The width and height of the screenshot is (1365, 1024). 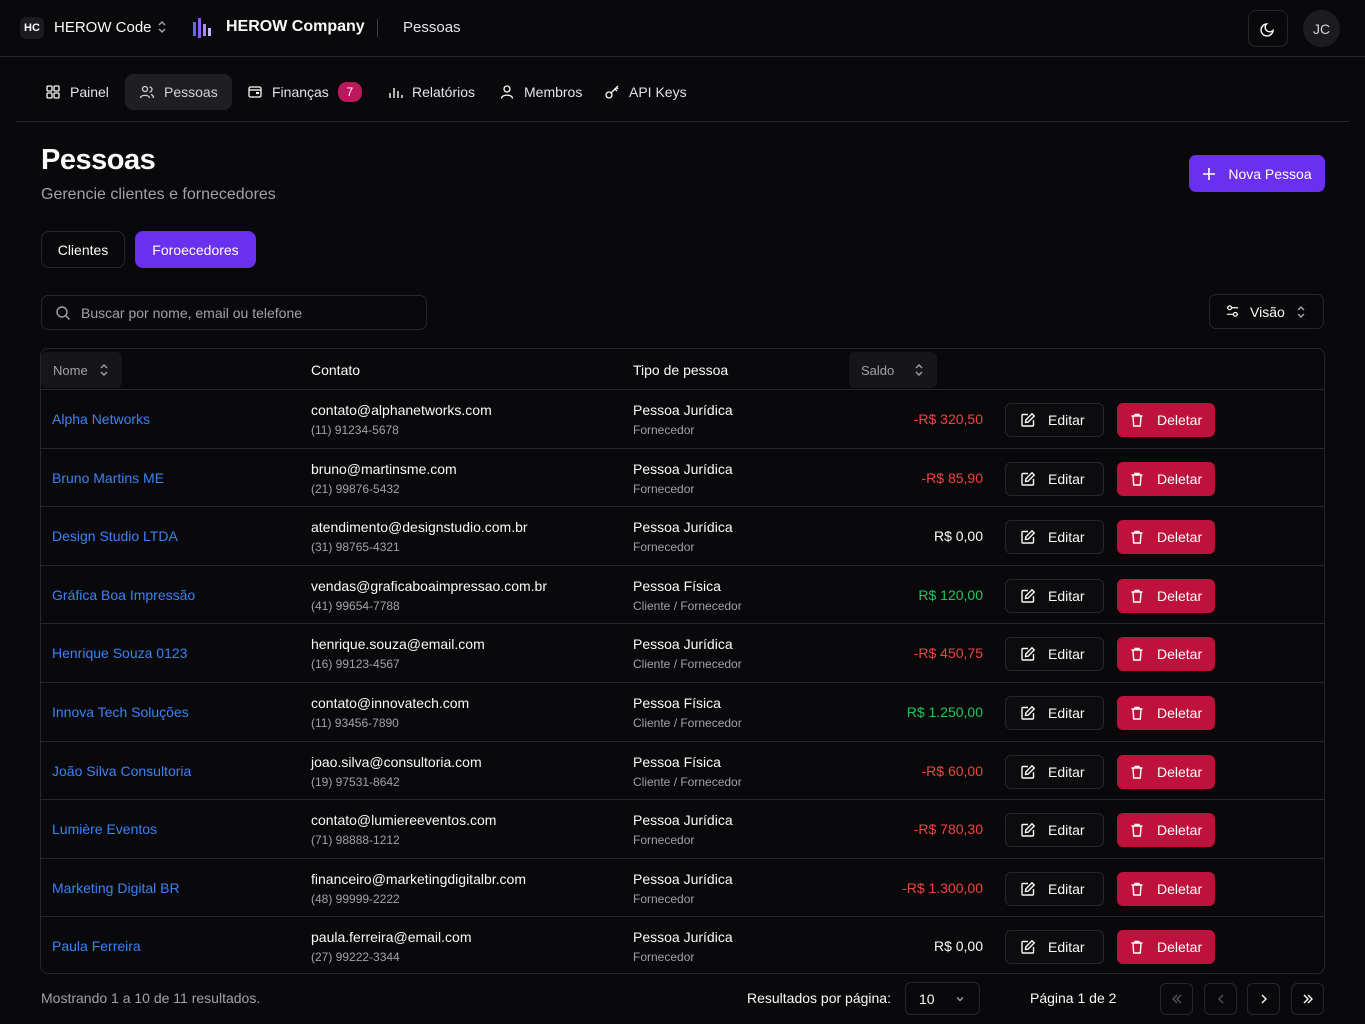 What do you see at coordinates (83, 249) in the screenshot?
I see `tab-clientes: Clientes` at bounding box center [83, 249].